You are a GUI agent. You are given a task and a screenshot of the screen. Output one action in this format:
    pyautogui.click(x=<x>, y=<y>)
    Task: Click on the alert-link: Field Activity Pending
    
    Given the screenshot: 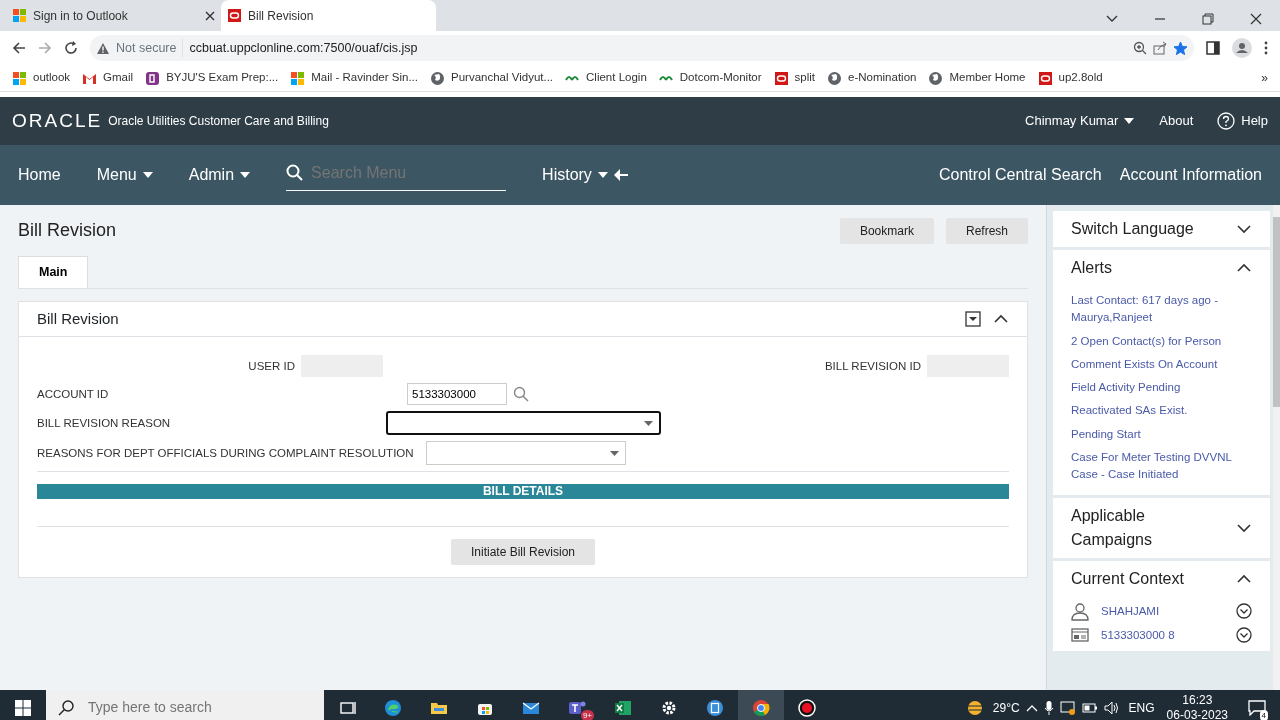 What is the action you would take?
    pyautogui.click(x=1161, y=388)
    